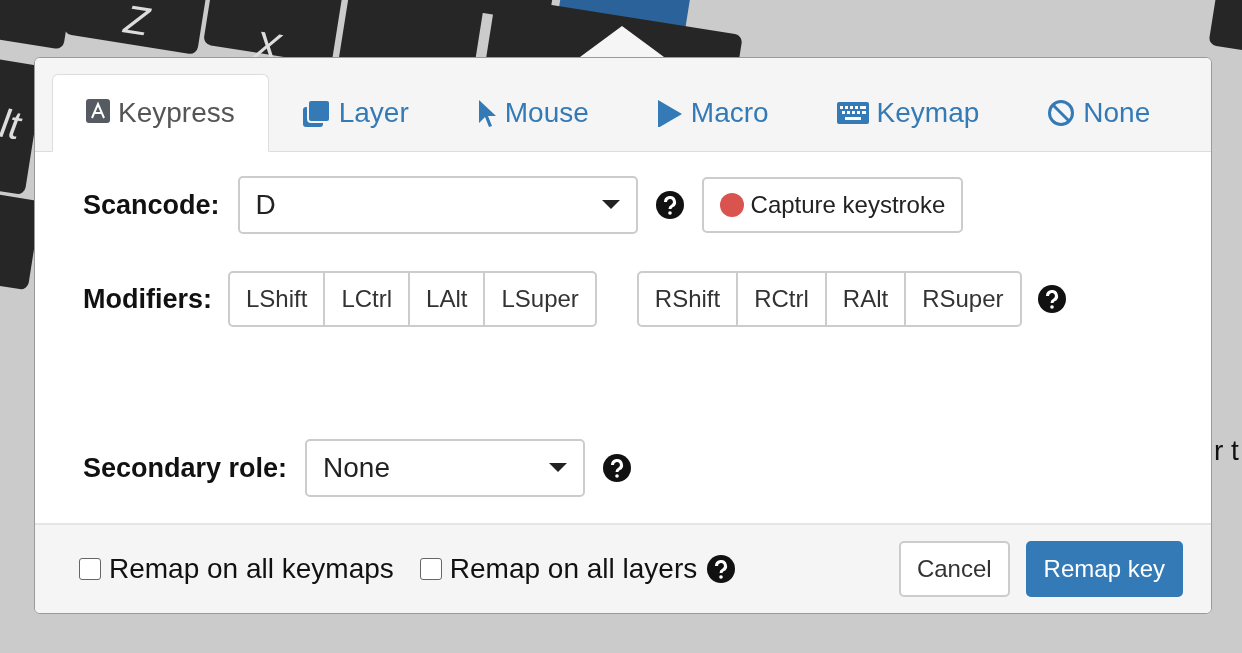  What do you see at coordinates (151, 205) in the screenshot?
I see `field-label: Scancode:` at bounding box center [151, 205].